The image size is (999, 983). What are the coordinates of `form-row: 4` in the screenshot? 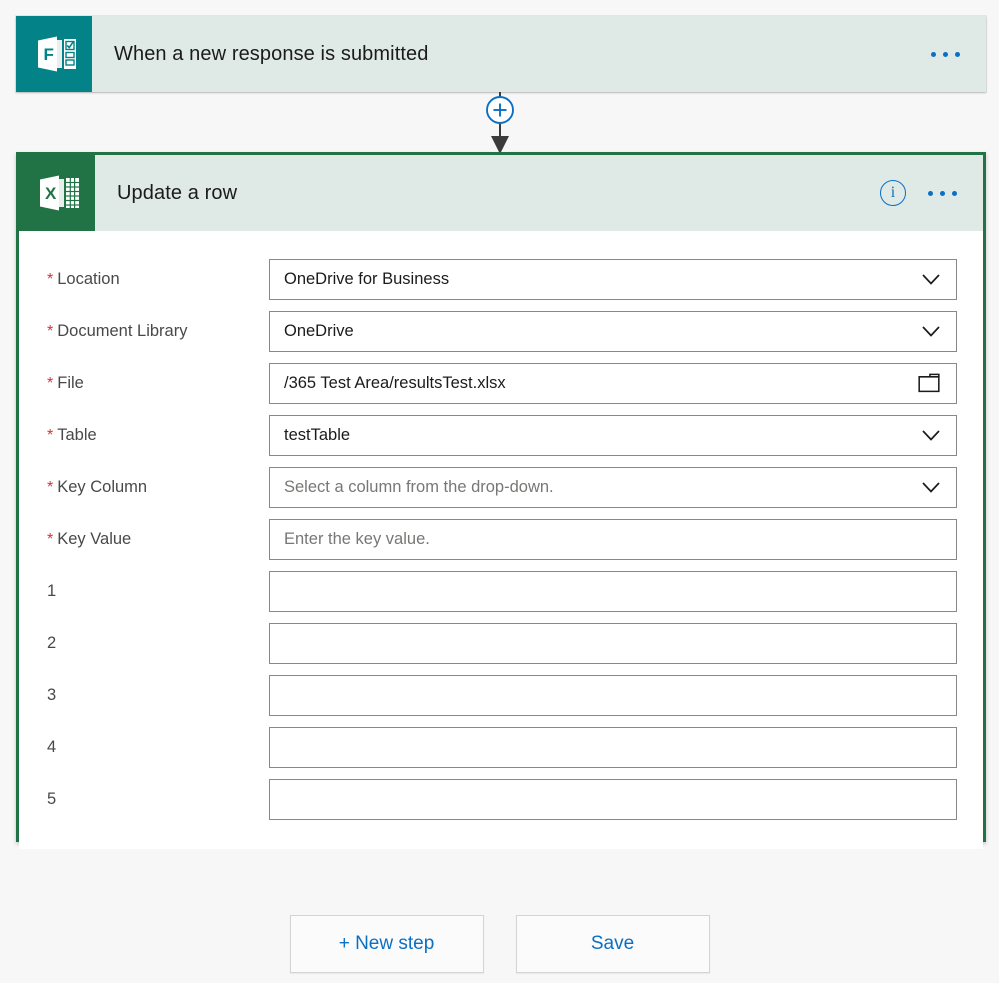 It's located at (502, 747).